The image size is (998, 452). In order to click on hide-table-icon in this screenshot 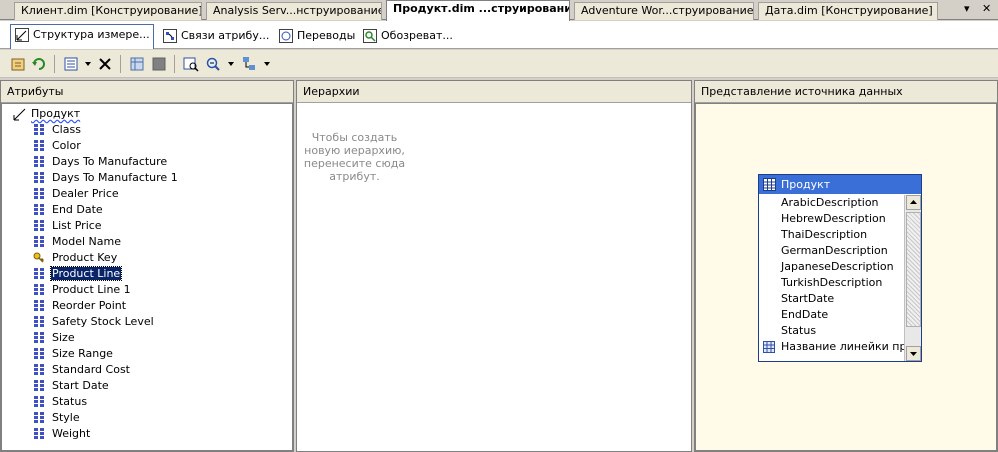, I will do `click(159, 64)`.